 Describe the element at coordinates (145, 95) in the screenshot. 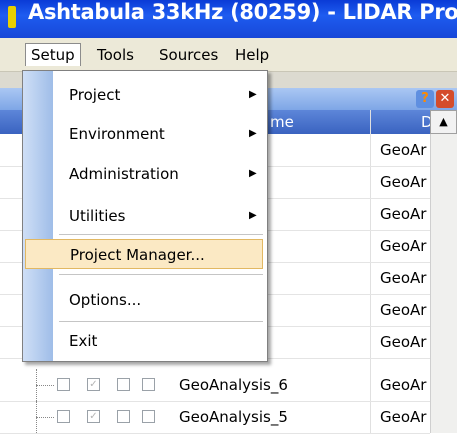

I see `menu-item-project: Project ▶` at that location.